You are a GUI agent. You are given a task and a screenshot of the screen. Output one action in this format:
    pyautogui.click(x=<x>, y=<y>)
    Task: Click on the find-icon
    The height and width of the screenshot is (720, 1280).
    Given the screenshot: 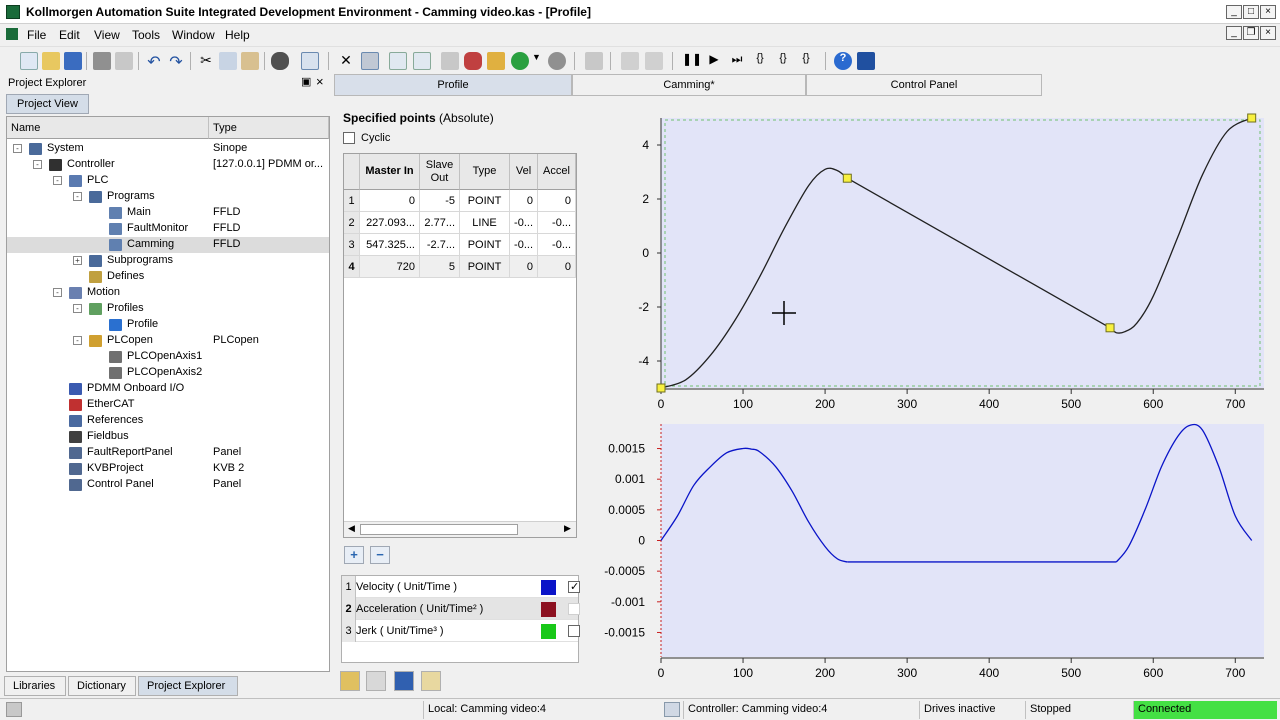 What is the action you would take?
    pyautogui.click(x=280, y=61)
    